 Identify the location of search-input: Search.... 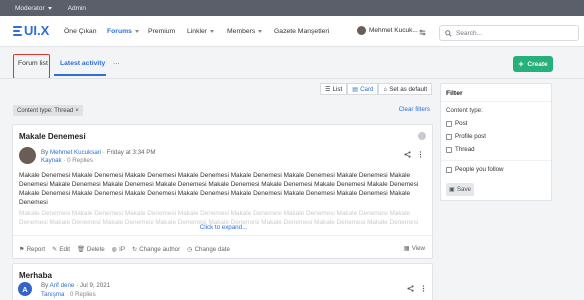
(509, 33).